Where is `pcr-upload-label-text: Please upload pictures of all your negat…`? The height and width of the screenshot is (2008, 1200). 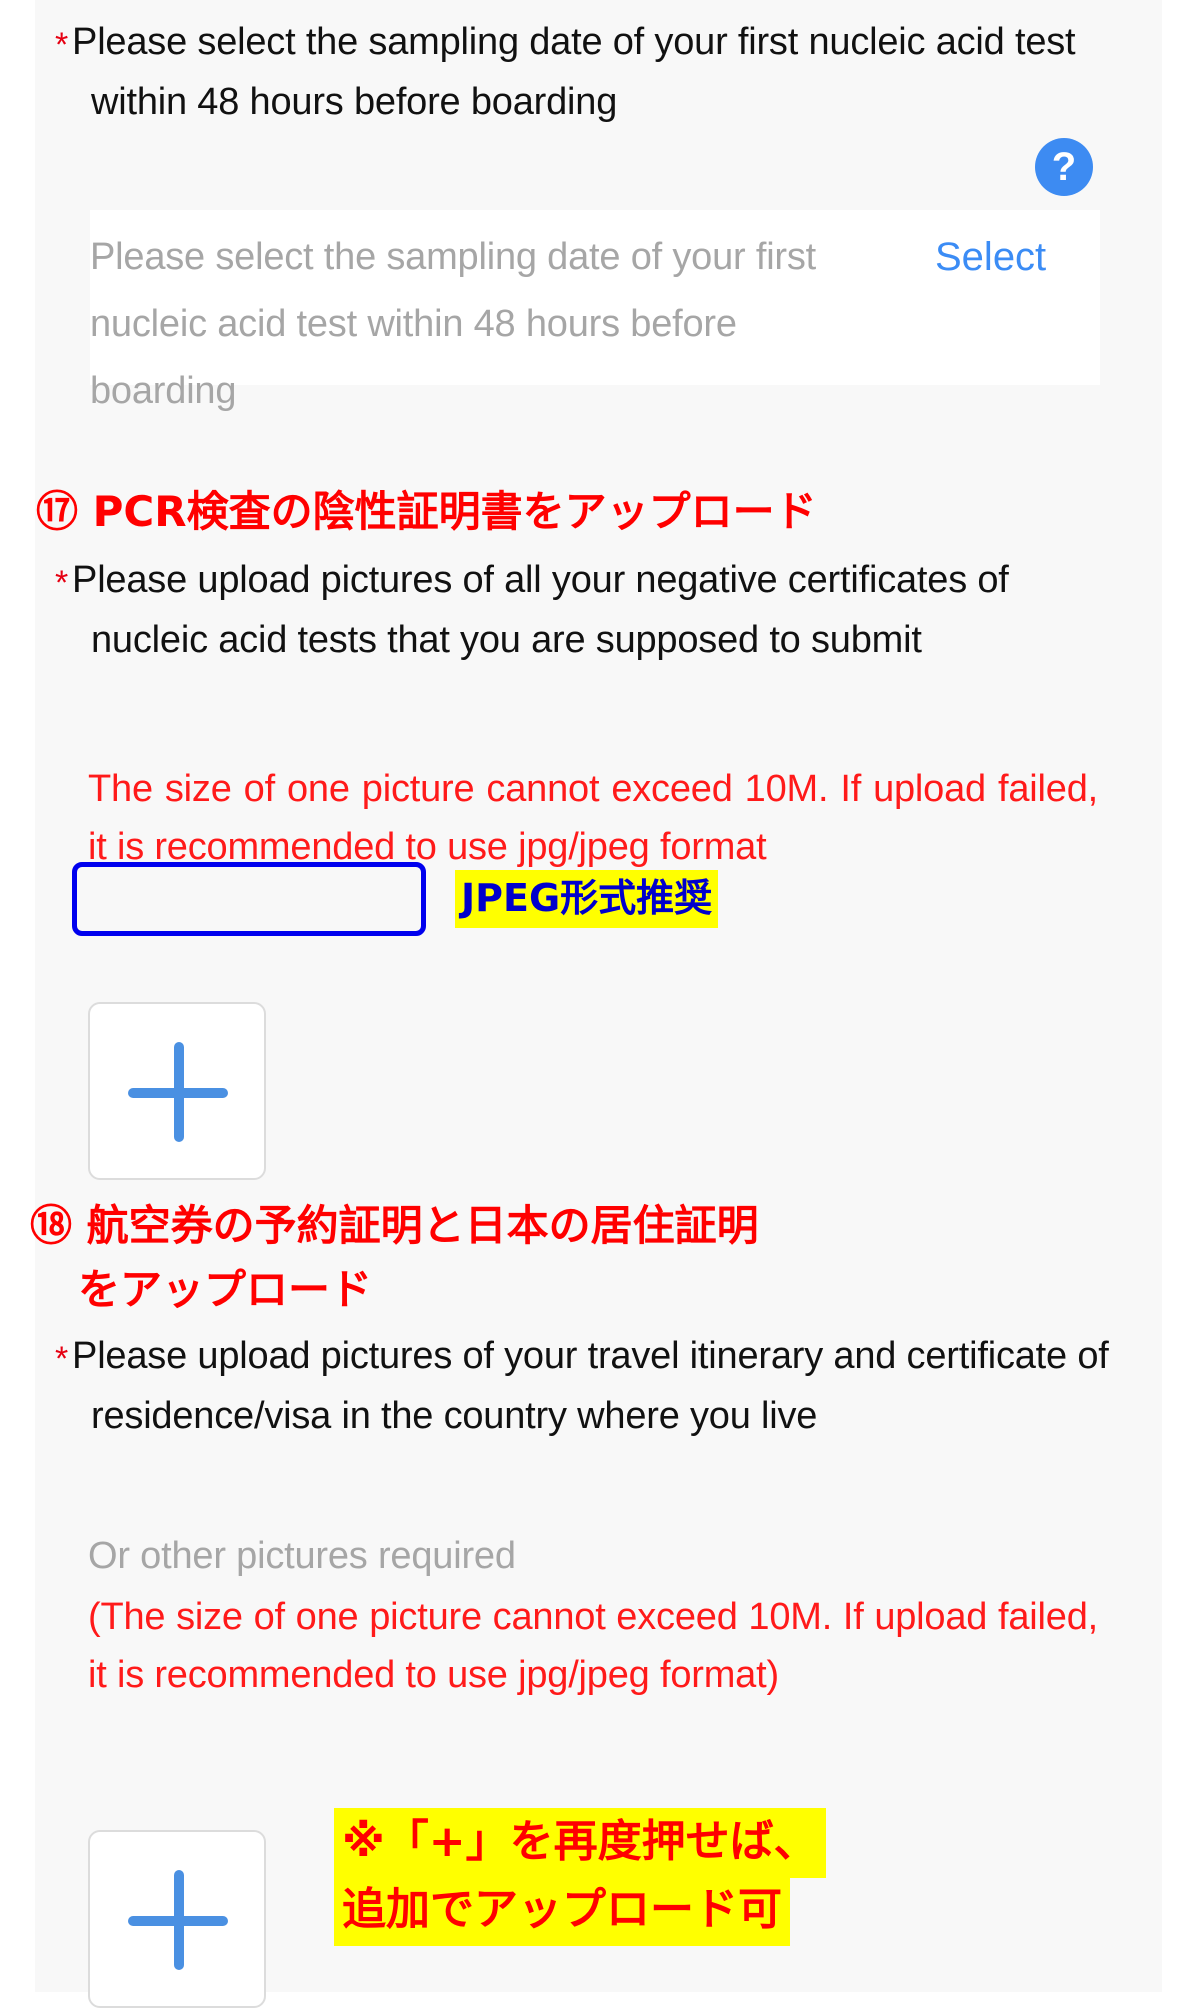 pcr-upload-label-text: Please upload pictures of all your negat… is located at coordinates (540, 610).